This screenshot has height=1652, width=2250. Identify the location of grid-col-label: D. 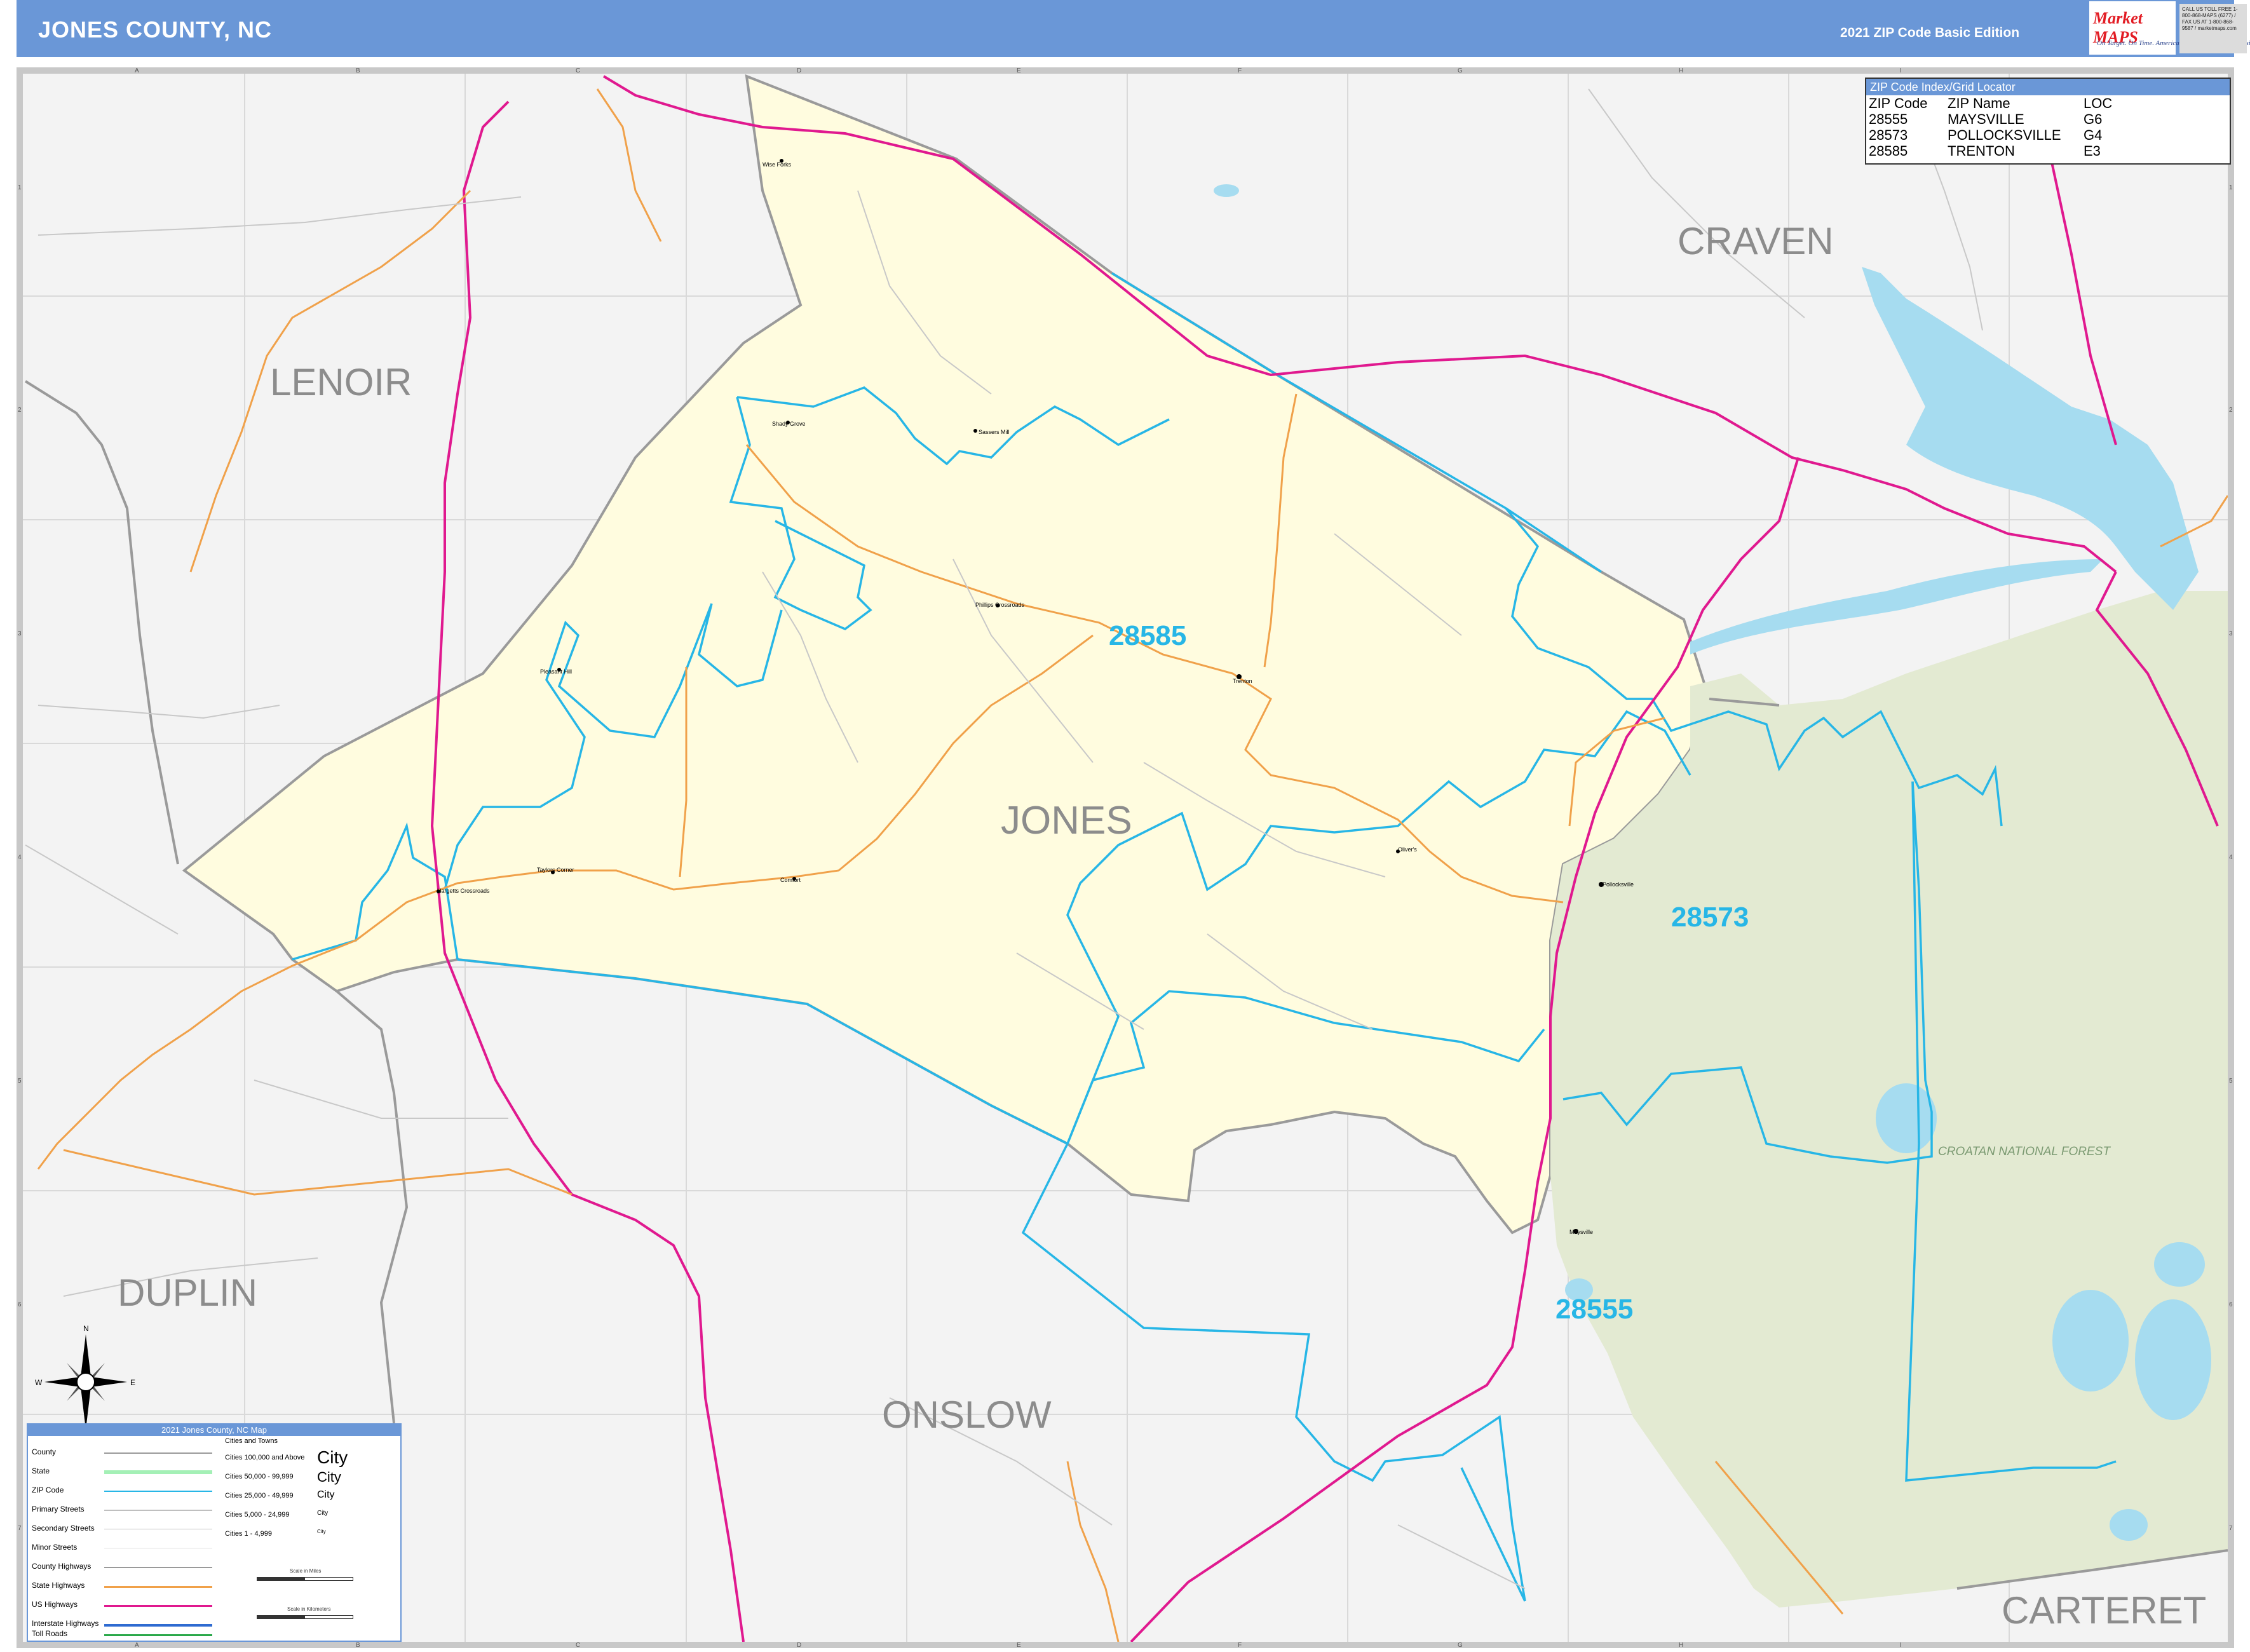
(799, 1646).